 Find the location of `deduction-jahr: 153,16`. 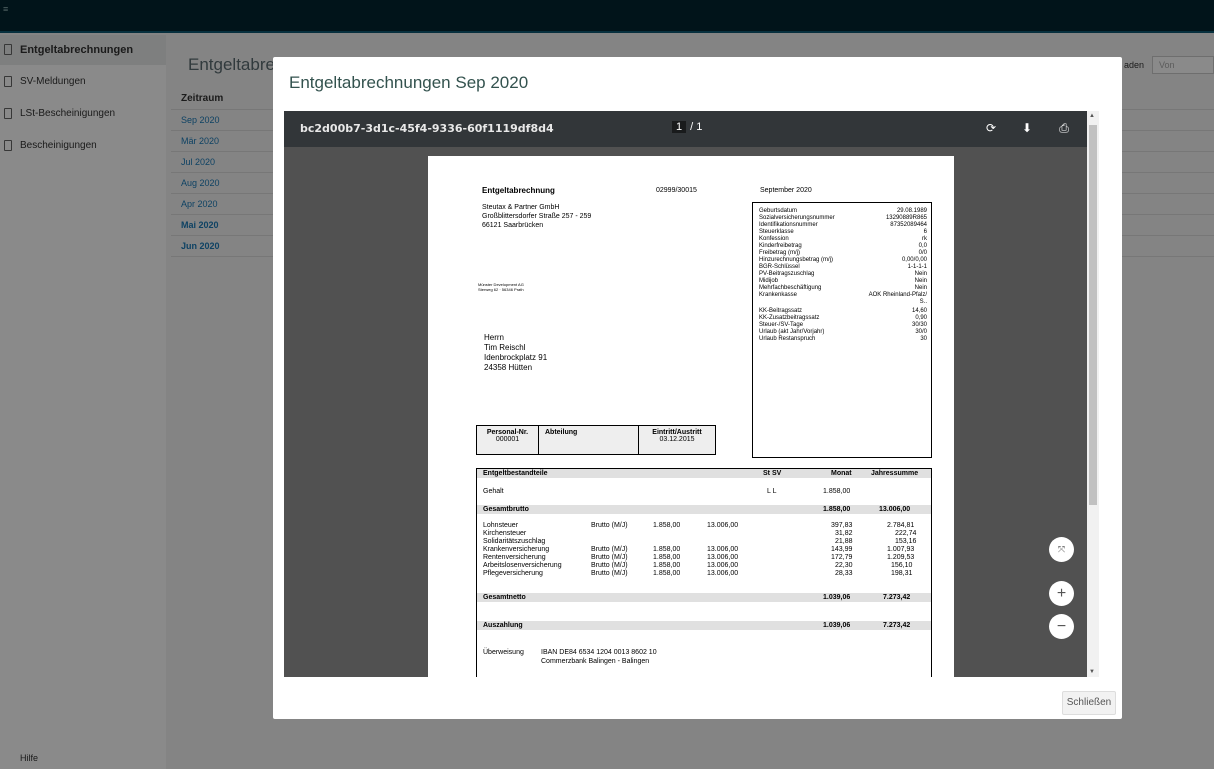

deduction-jahr: 153,16 is located at coordinates (906, 541).